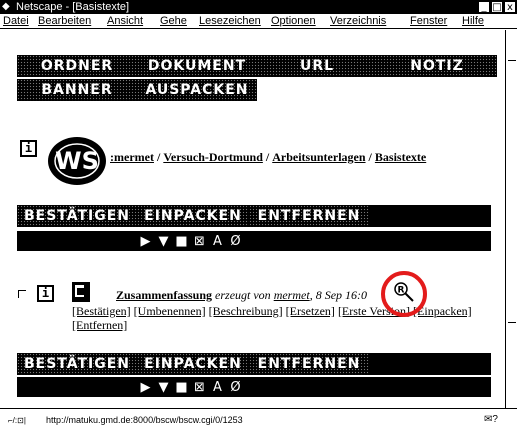 The width and height of the screenshot is (517, 432). What do you see at coordinates (293, 21) in the screenshot?
I see `menu-optionen: Optionen` at bounding box center [293, 21].